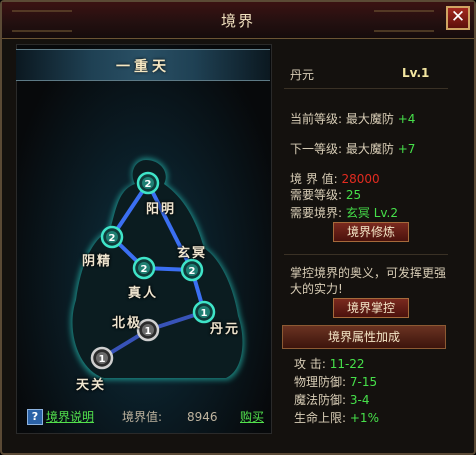 The height and width of the screenshot is (455, 476). Describe the element at coordinates (360, 179) in the screenshot. I see `realm-cost-value: 28000` at that location.